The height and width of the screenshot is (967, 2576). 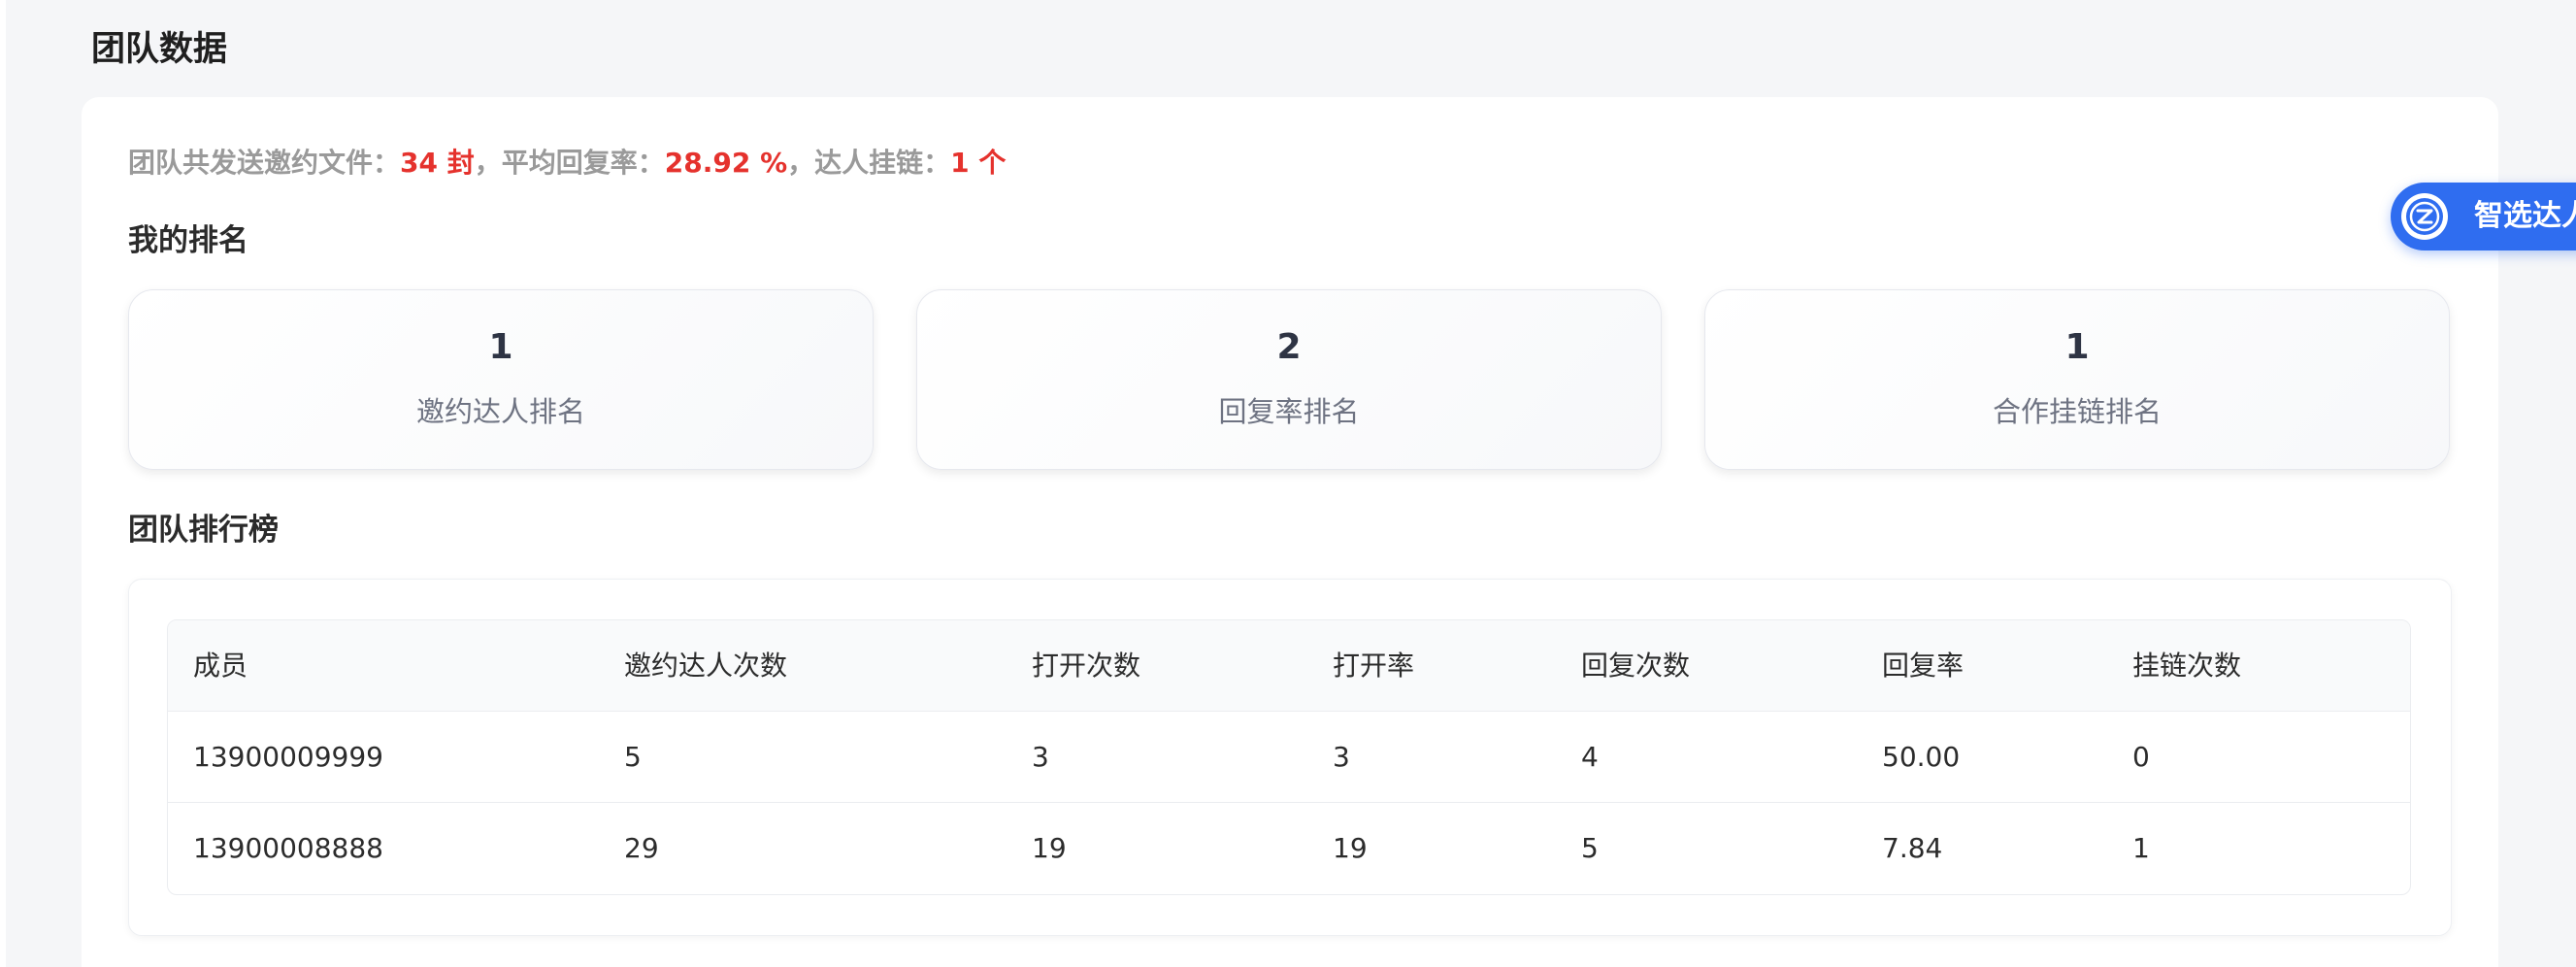 I want to click on zhixuan-logo-icon, so click(x=2424, y=216).